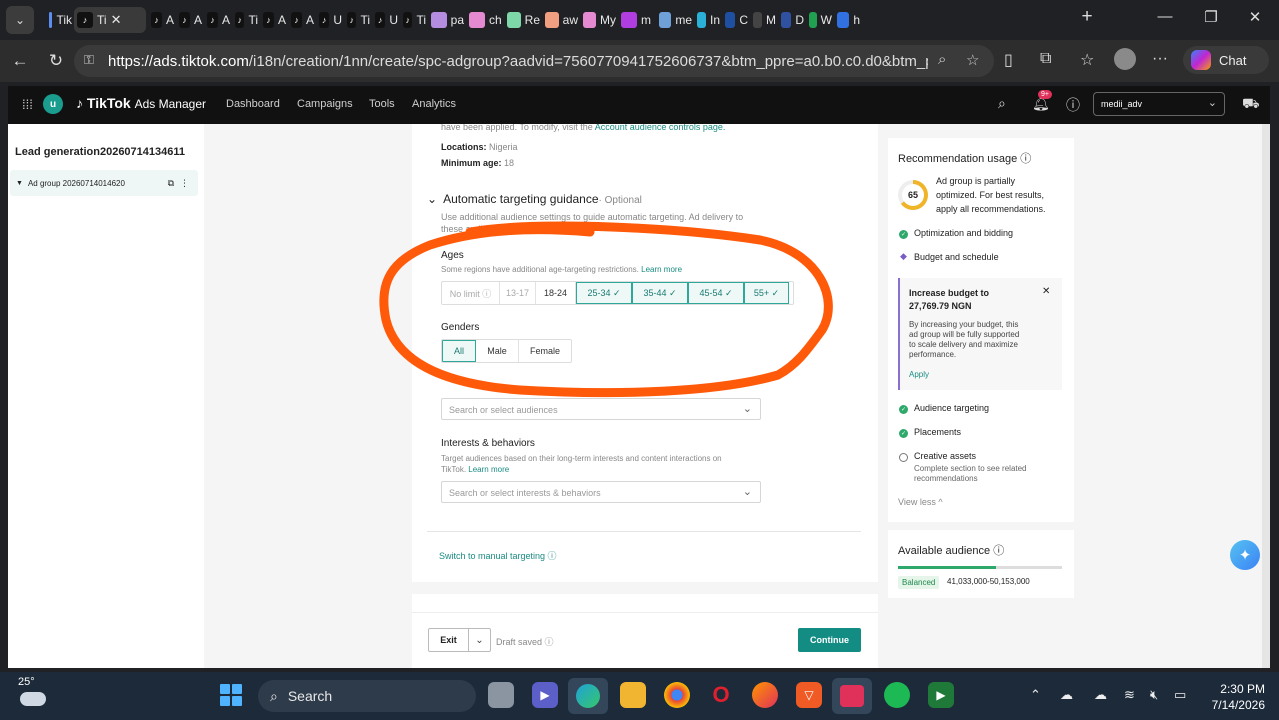  I want to click on exit-menu-chevron-icon: ⌄, so click(479, 640).